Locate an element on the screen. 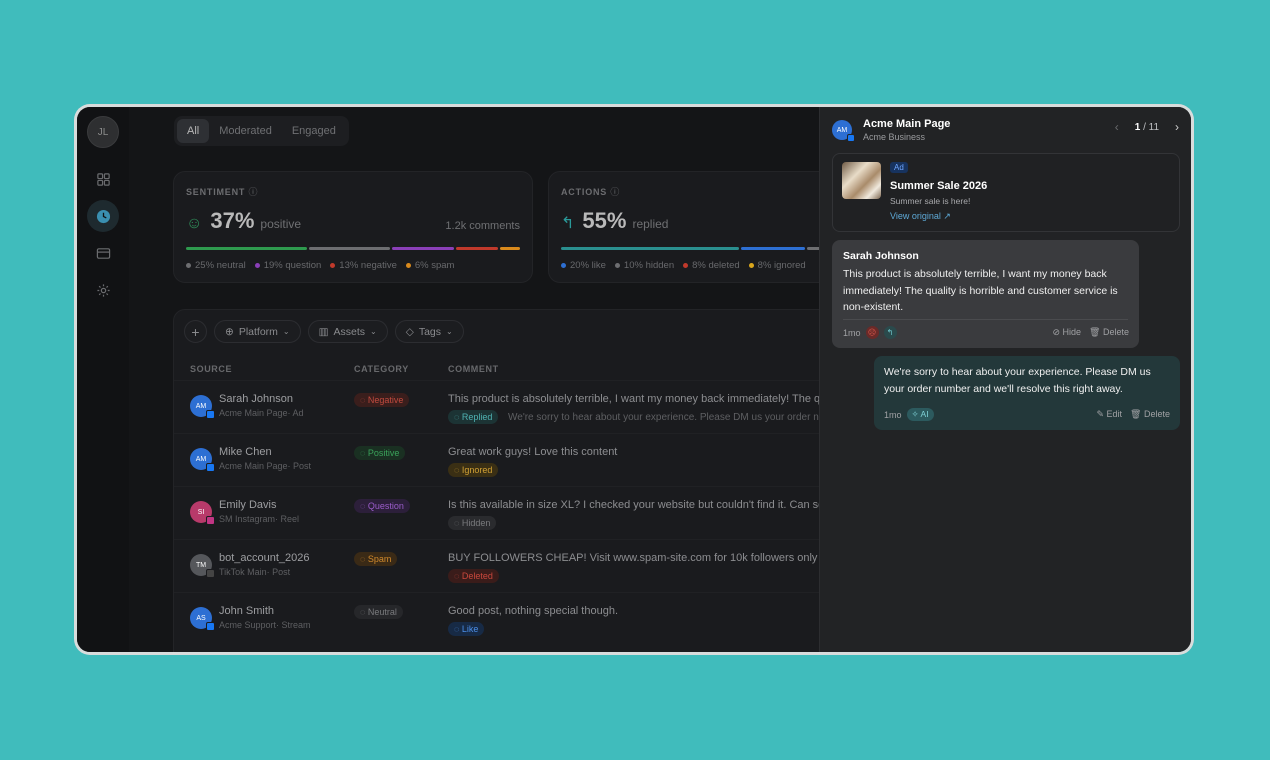  add-filter-button: + is located at coordinates (195, 331).